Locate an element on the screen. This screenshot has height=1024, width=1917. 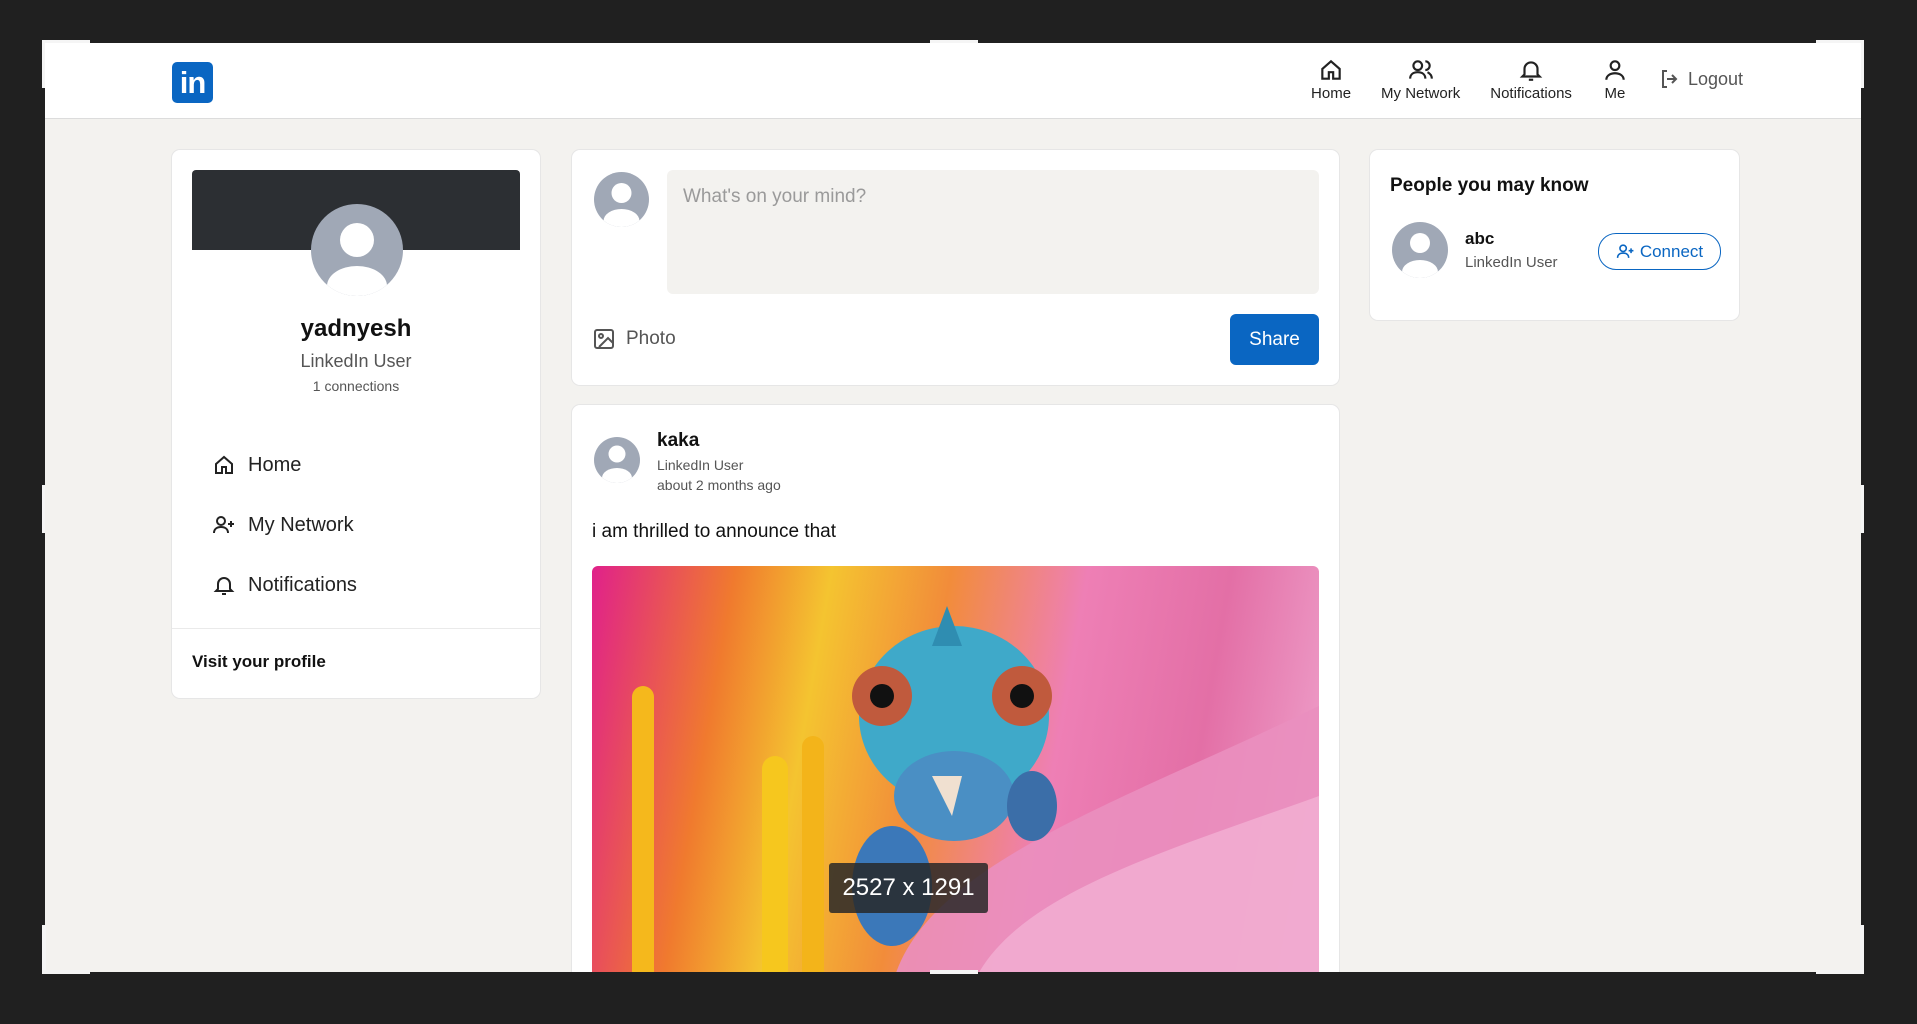
nav-notifications-label: Notifications is located at coordinates (1531, 93).